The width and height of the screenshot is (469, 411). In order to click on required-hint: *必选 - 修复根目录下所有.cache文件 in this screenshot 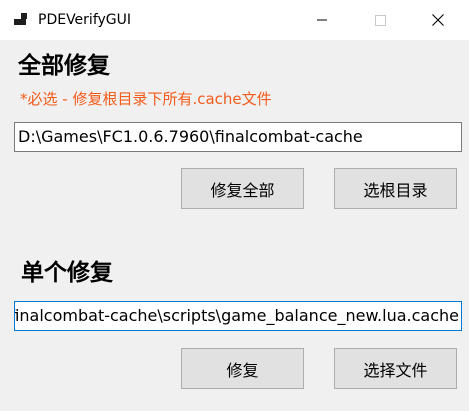, I will do `click(146, 99)`.